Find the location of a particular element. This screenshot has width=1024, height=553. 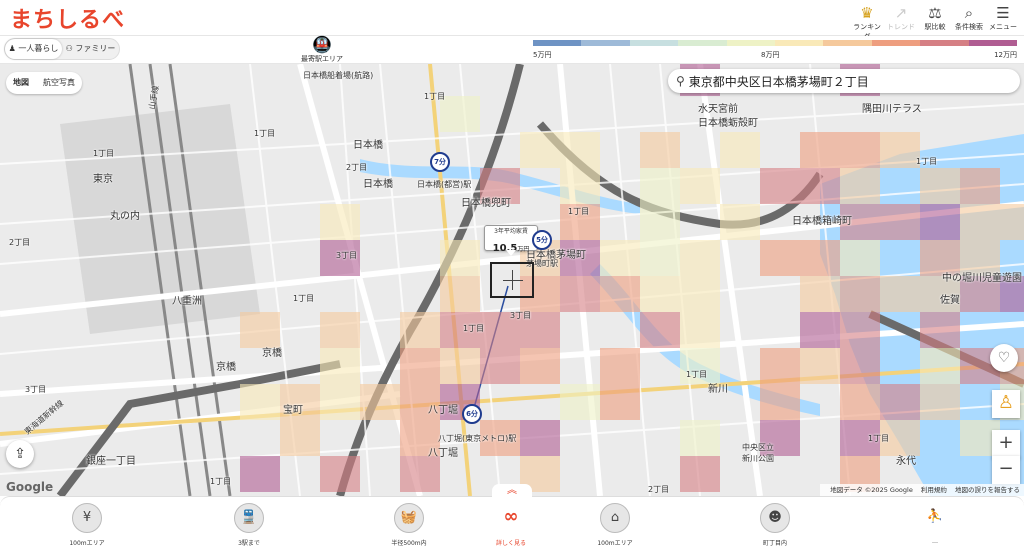

expand-panel-button: ︽ is located at coordinates (512, 491).